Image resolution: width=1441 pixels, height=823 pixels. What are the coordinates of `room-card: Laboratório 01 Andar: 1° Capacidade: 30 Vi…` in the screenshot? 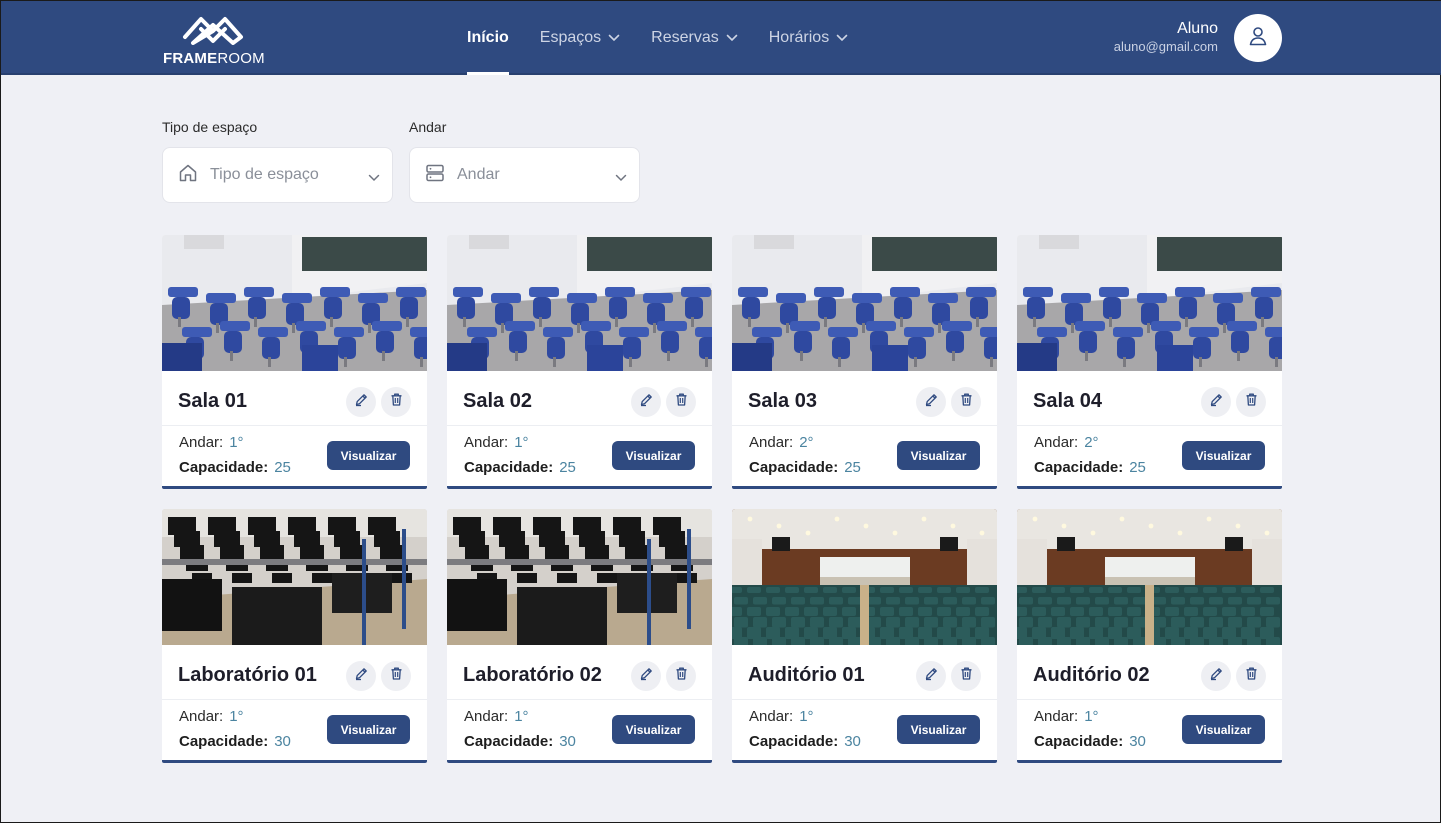 It's located at (294, 636).